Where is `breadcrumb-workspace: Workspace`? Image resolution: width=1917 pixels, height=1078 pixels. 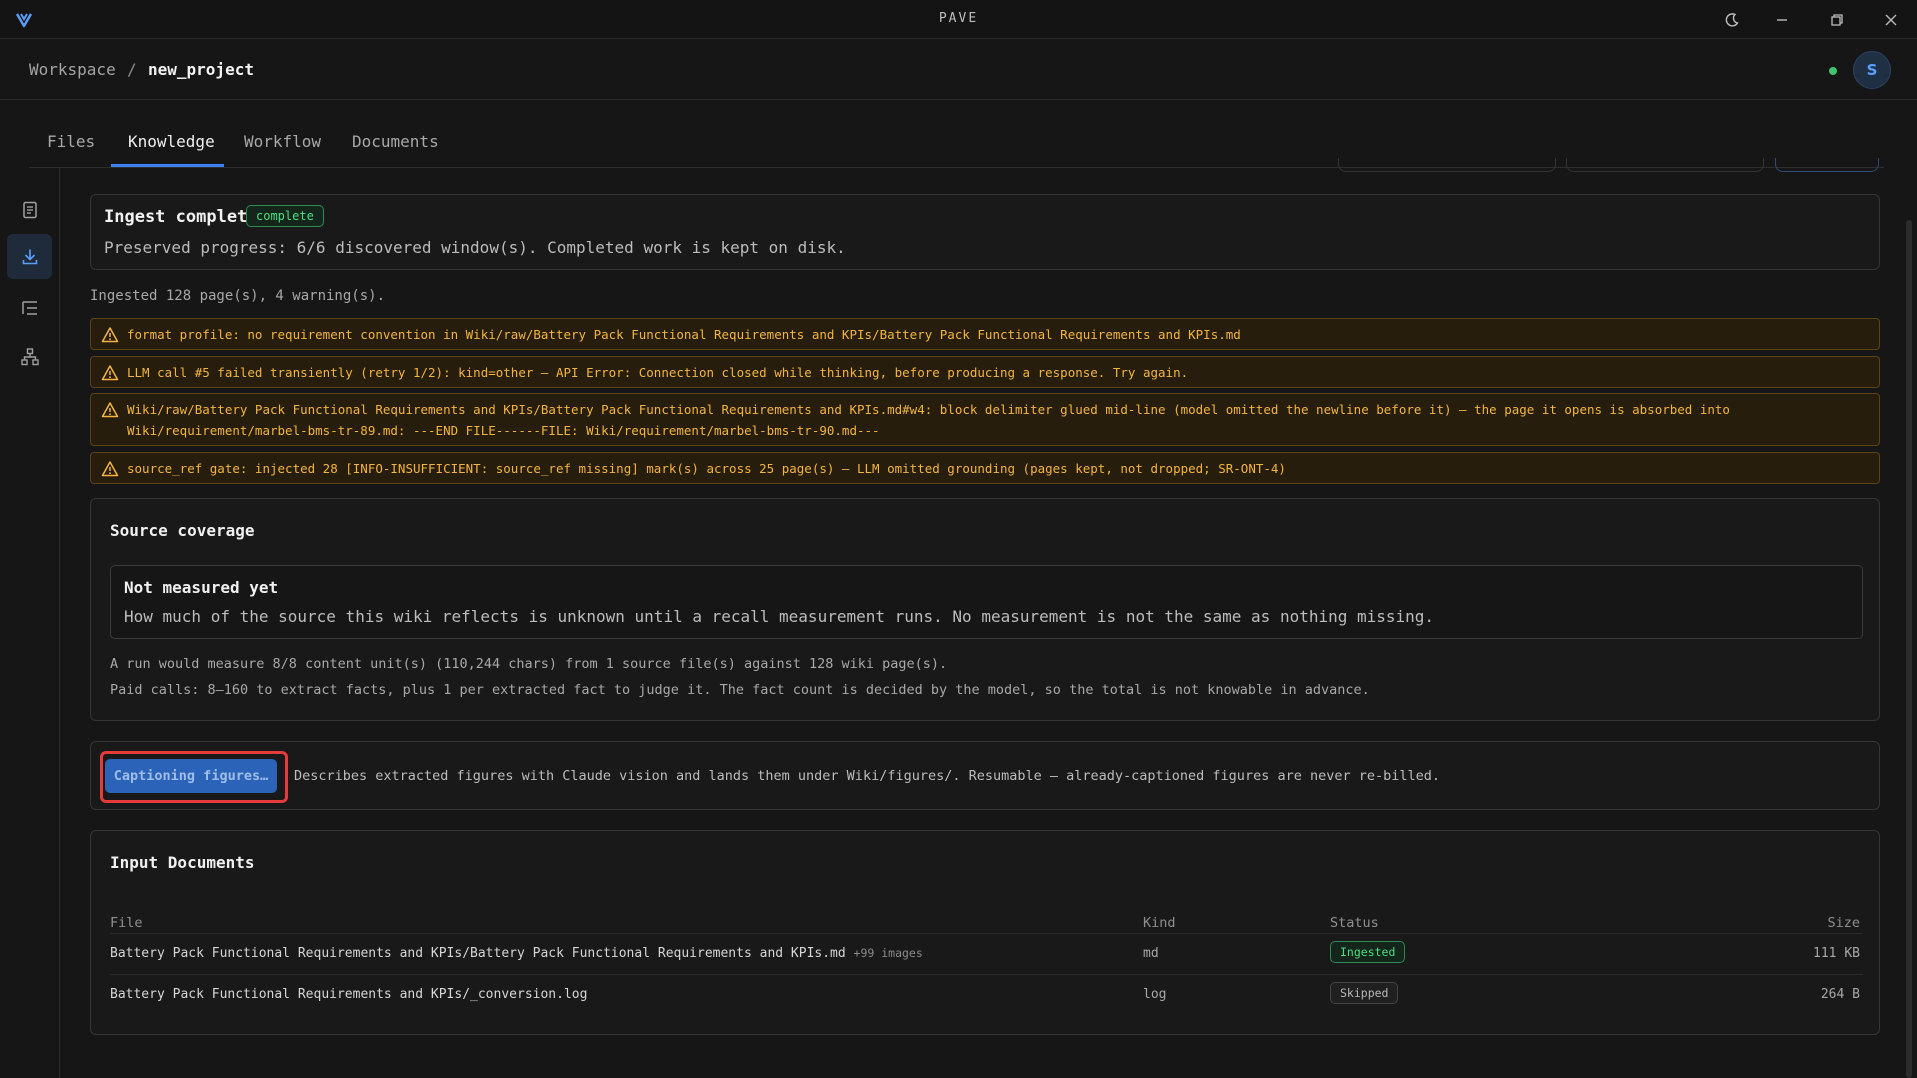 breadcrumb-workspace: Workspace is located at coordinates (72, 69).